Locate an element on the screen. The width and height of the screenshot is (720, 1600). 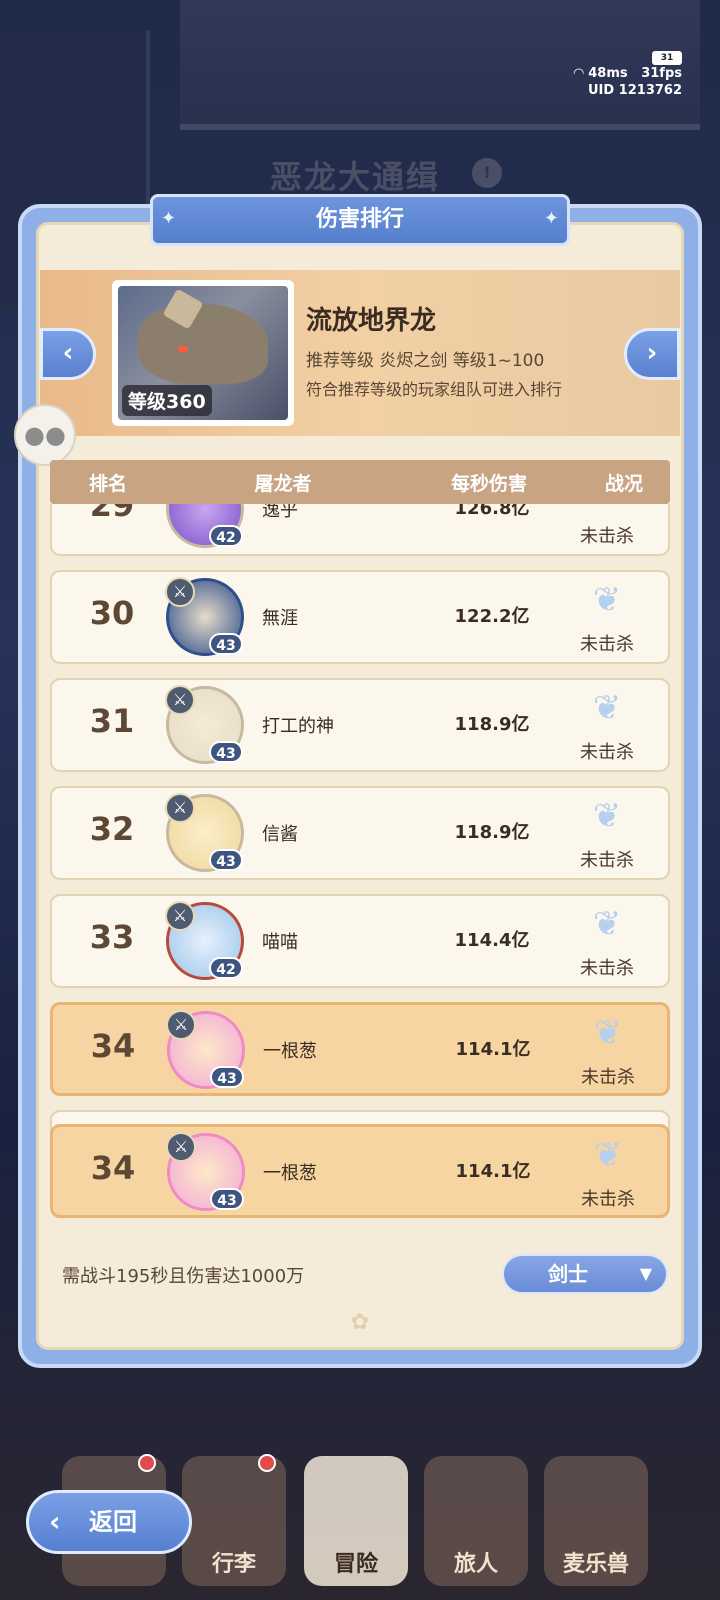
back-button: ‹ 返回 is located at coordinates (109, 1522).